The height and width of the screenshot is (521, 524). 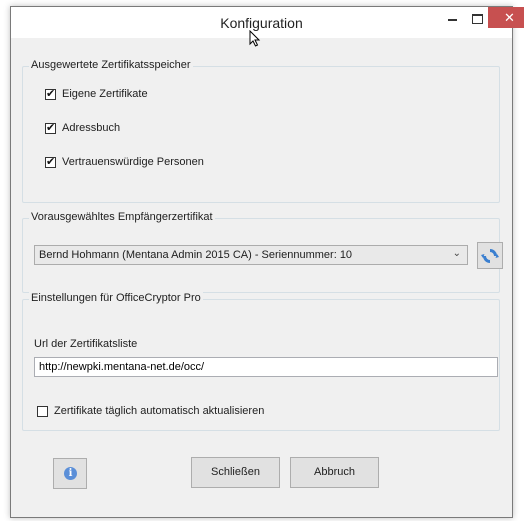 I want to click on trusted-persons-label: Vertrauenswürdige Personen, so click(x=133, y=162).